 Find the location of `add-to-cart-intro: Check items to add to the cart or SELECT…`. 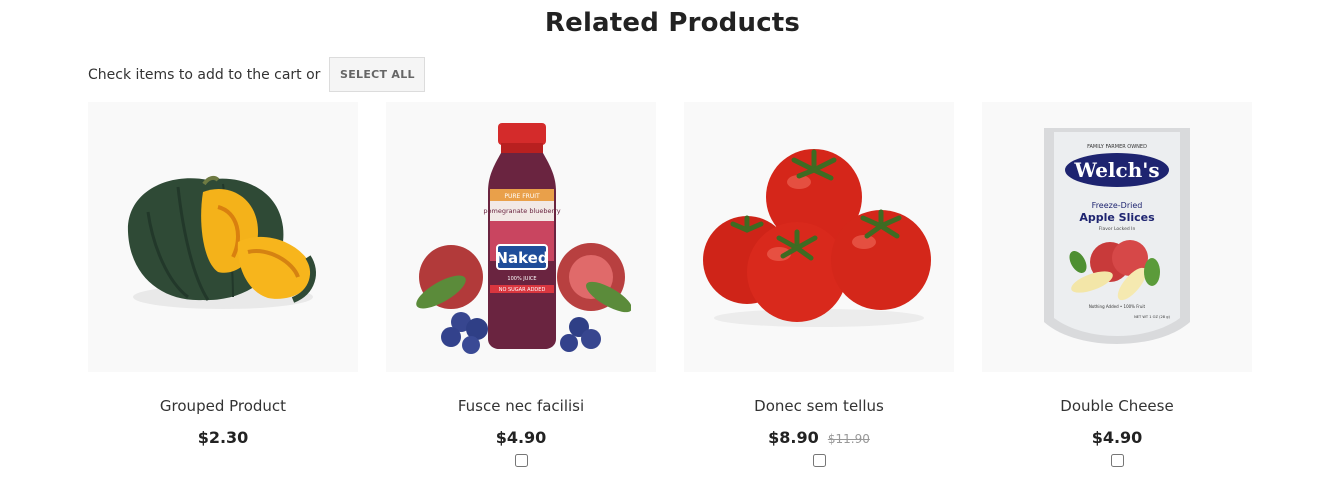

add-to-cart-intro: Check items to add to the cart or SELECT… is located at coordinates (257, 74).